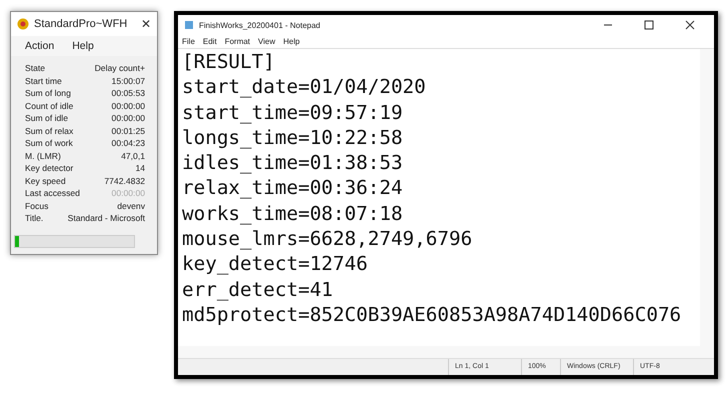 The height and width of the screenshot is (402, 728). I want to click on menu-item: Action, so click(39, 46).